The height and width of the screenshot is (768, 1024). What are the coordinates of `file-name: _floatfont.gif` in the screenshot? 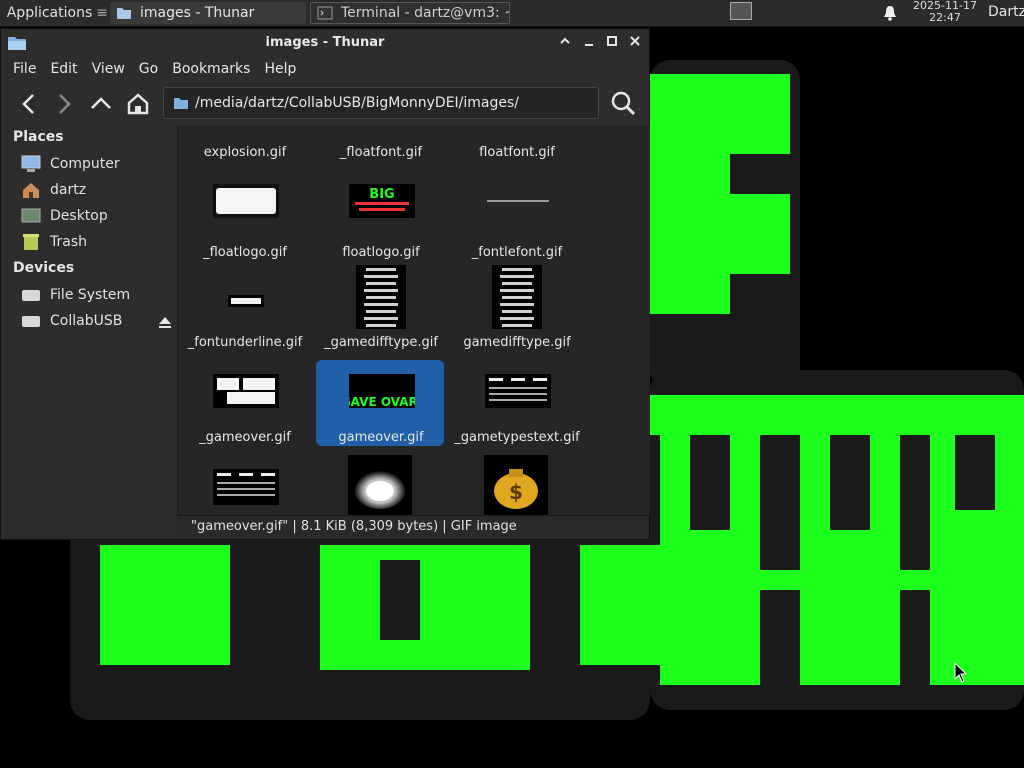 It's located at (381, 152).